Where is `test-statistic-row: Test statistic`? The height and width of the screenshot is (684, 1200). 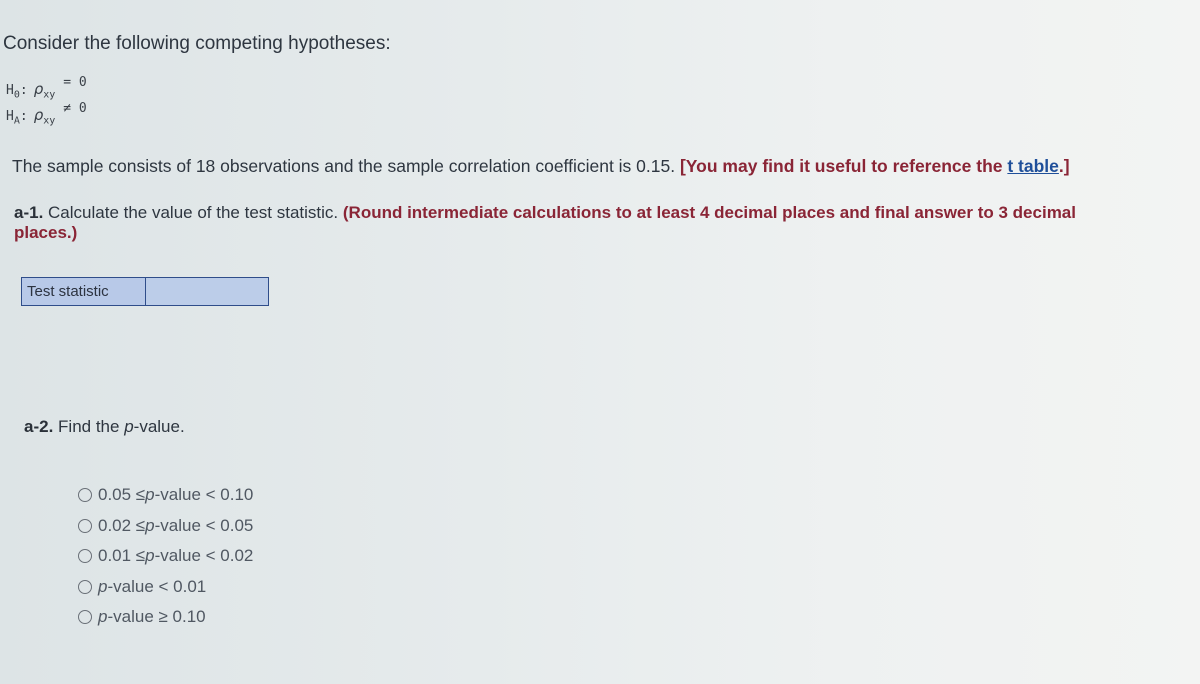
test-statistic-row: Test statistic is located at coordinates (145, 291).